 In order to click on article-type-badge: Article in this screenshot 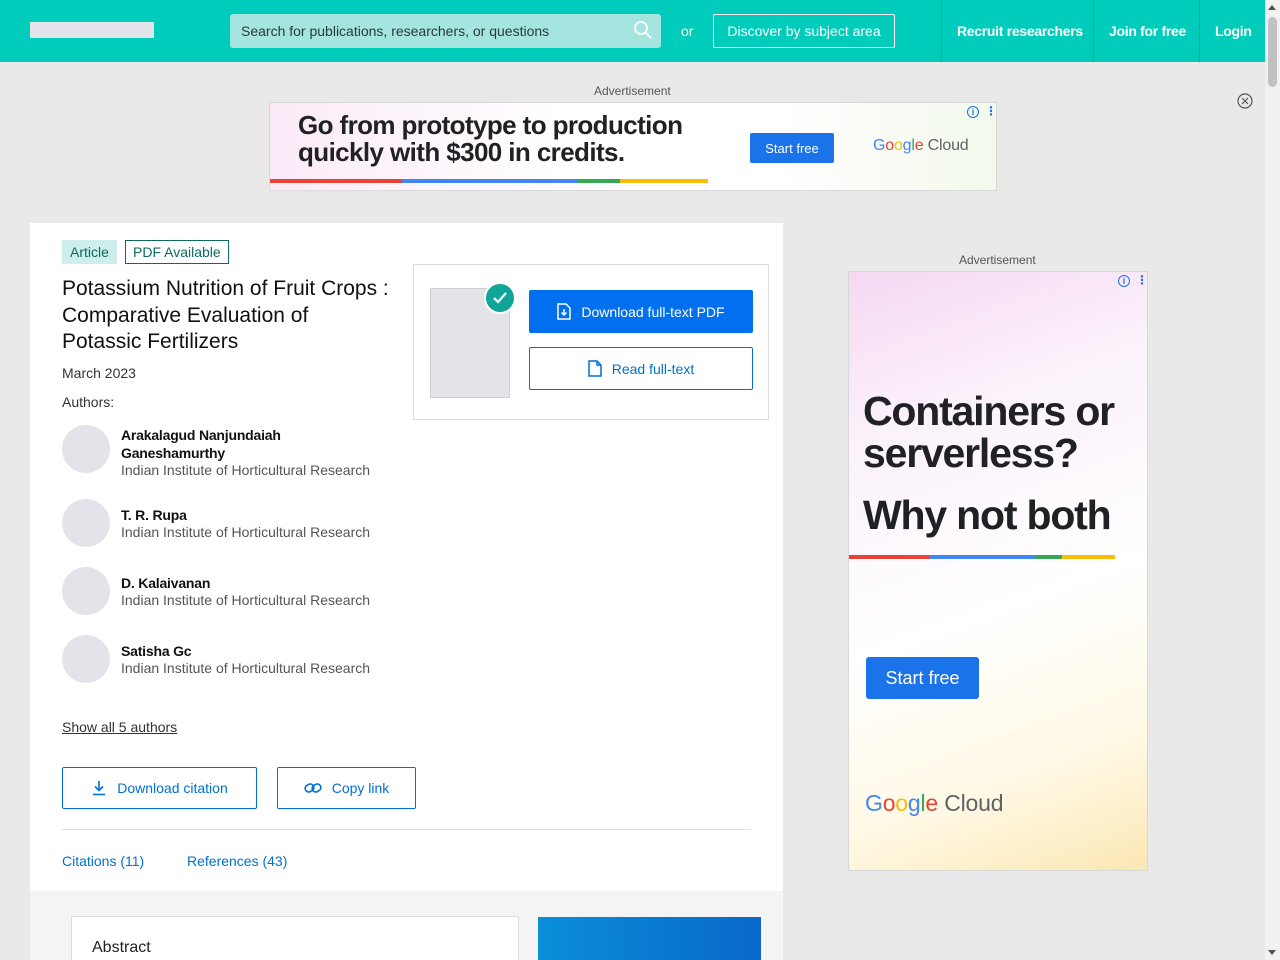, I will do `click(89, 252)`.